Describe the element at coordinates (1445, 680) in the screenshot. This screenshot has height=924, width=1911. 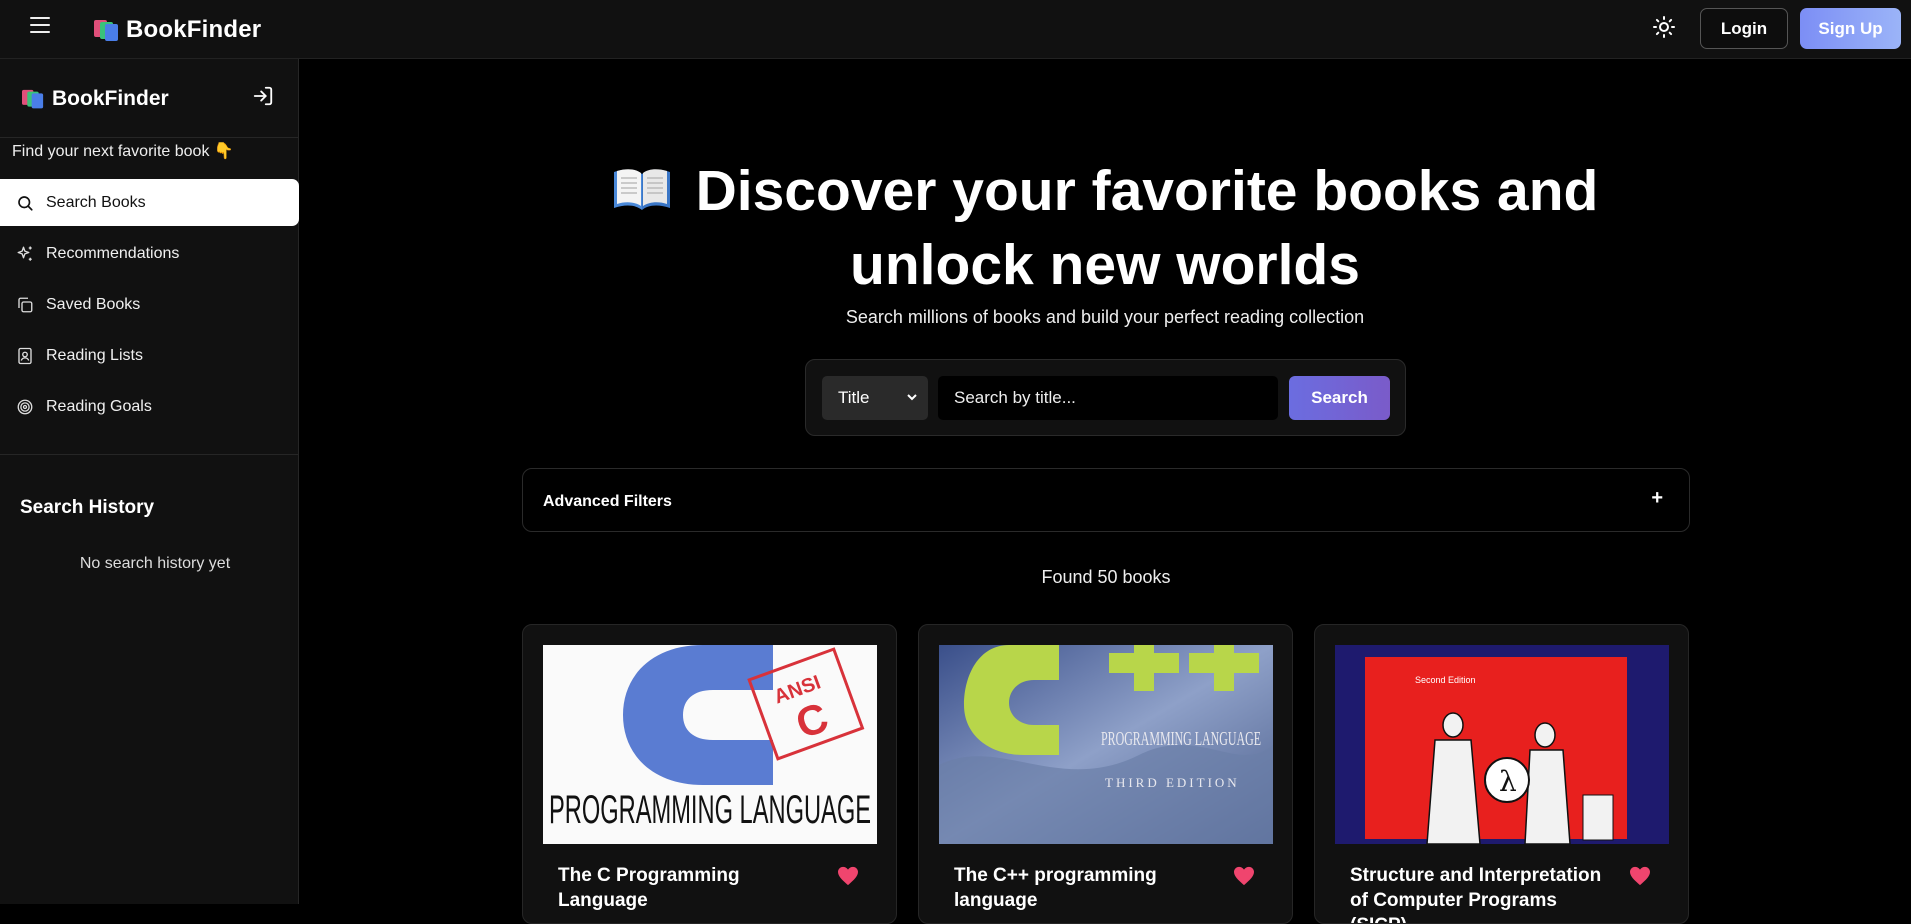
I see `cover-edition-text: Second Edition` at that location.